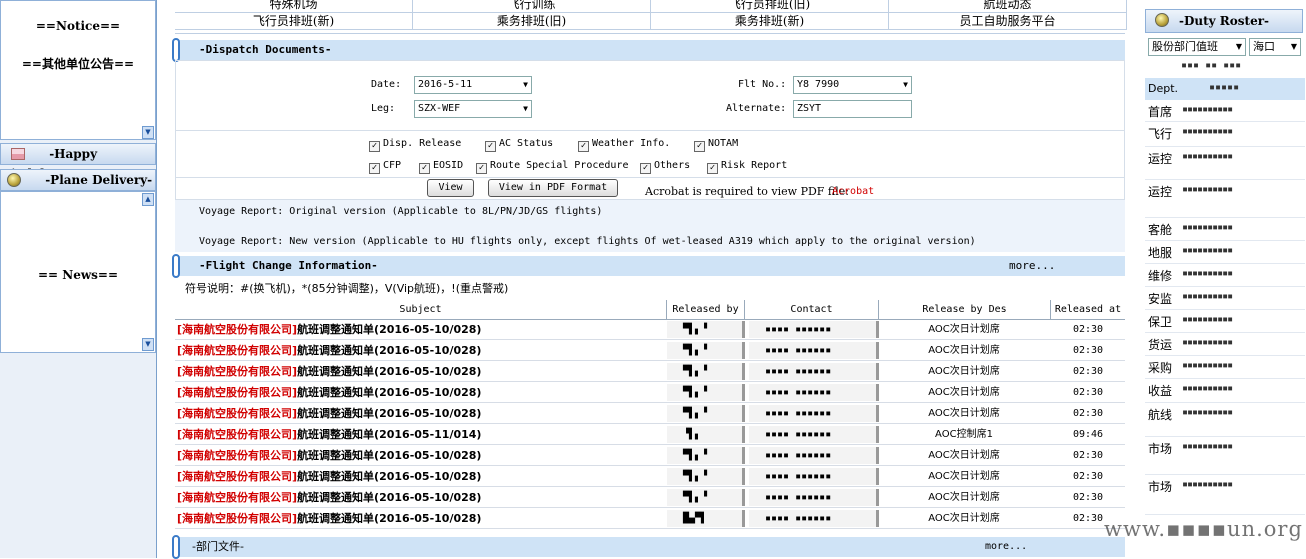  What do you see at coordinates (78, 180) in the screenshot?
I see `plane-delivery-bar: -Plane Delivery-` at bounding box center [78, 180].